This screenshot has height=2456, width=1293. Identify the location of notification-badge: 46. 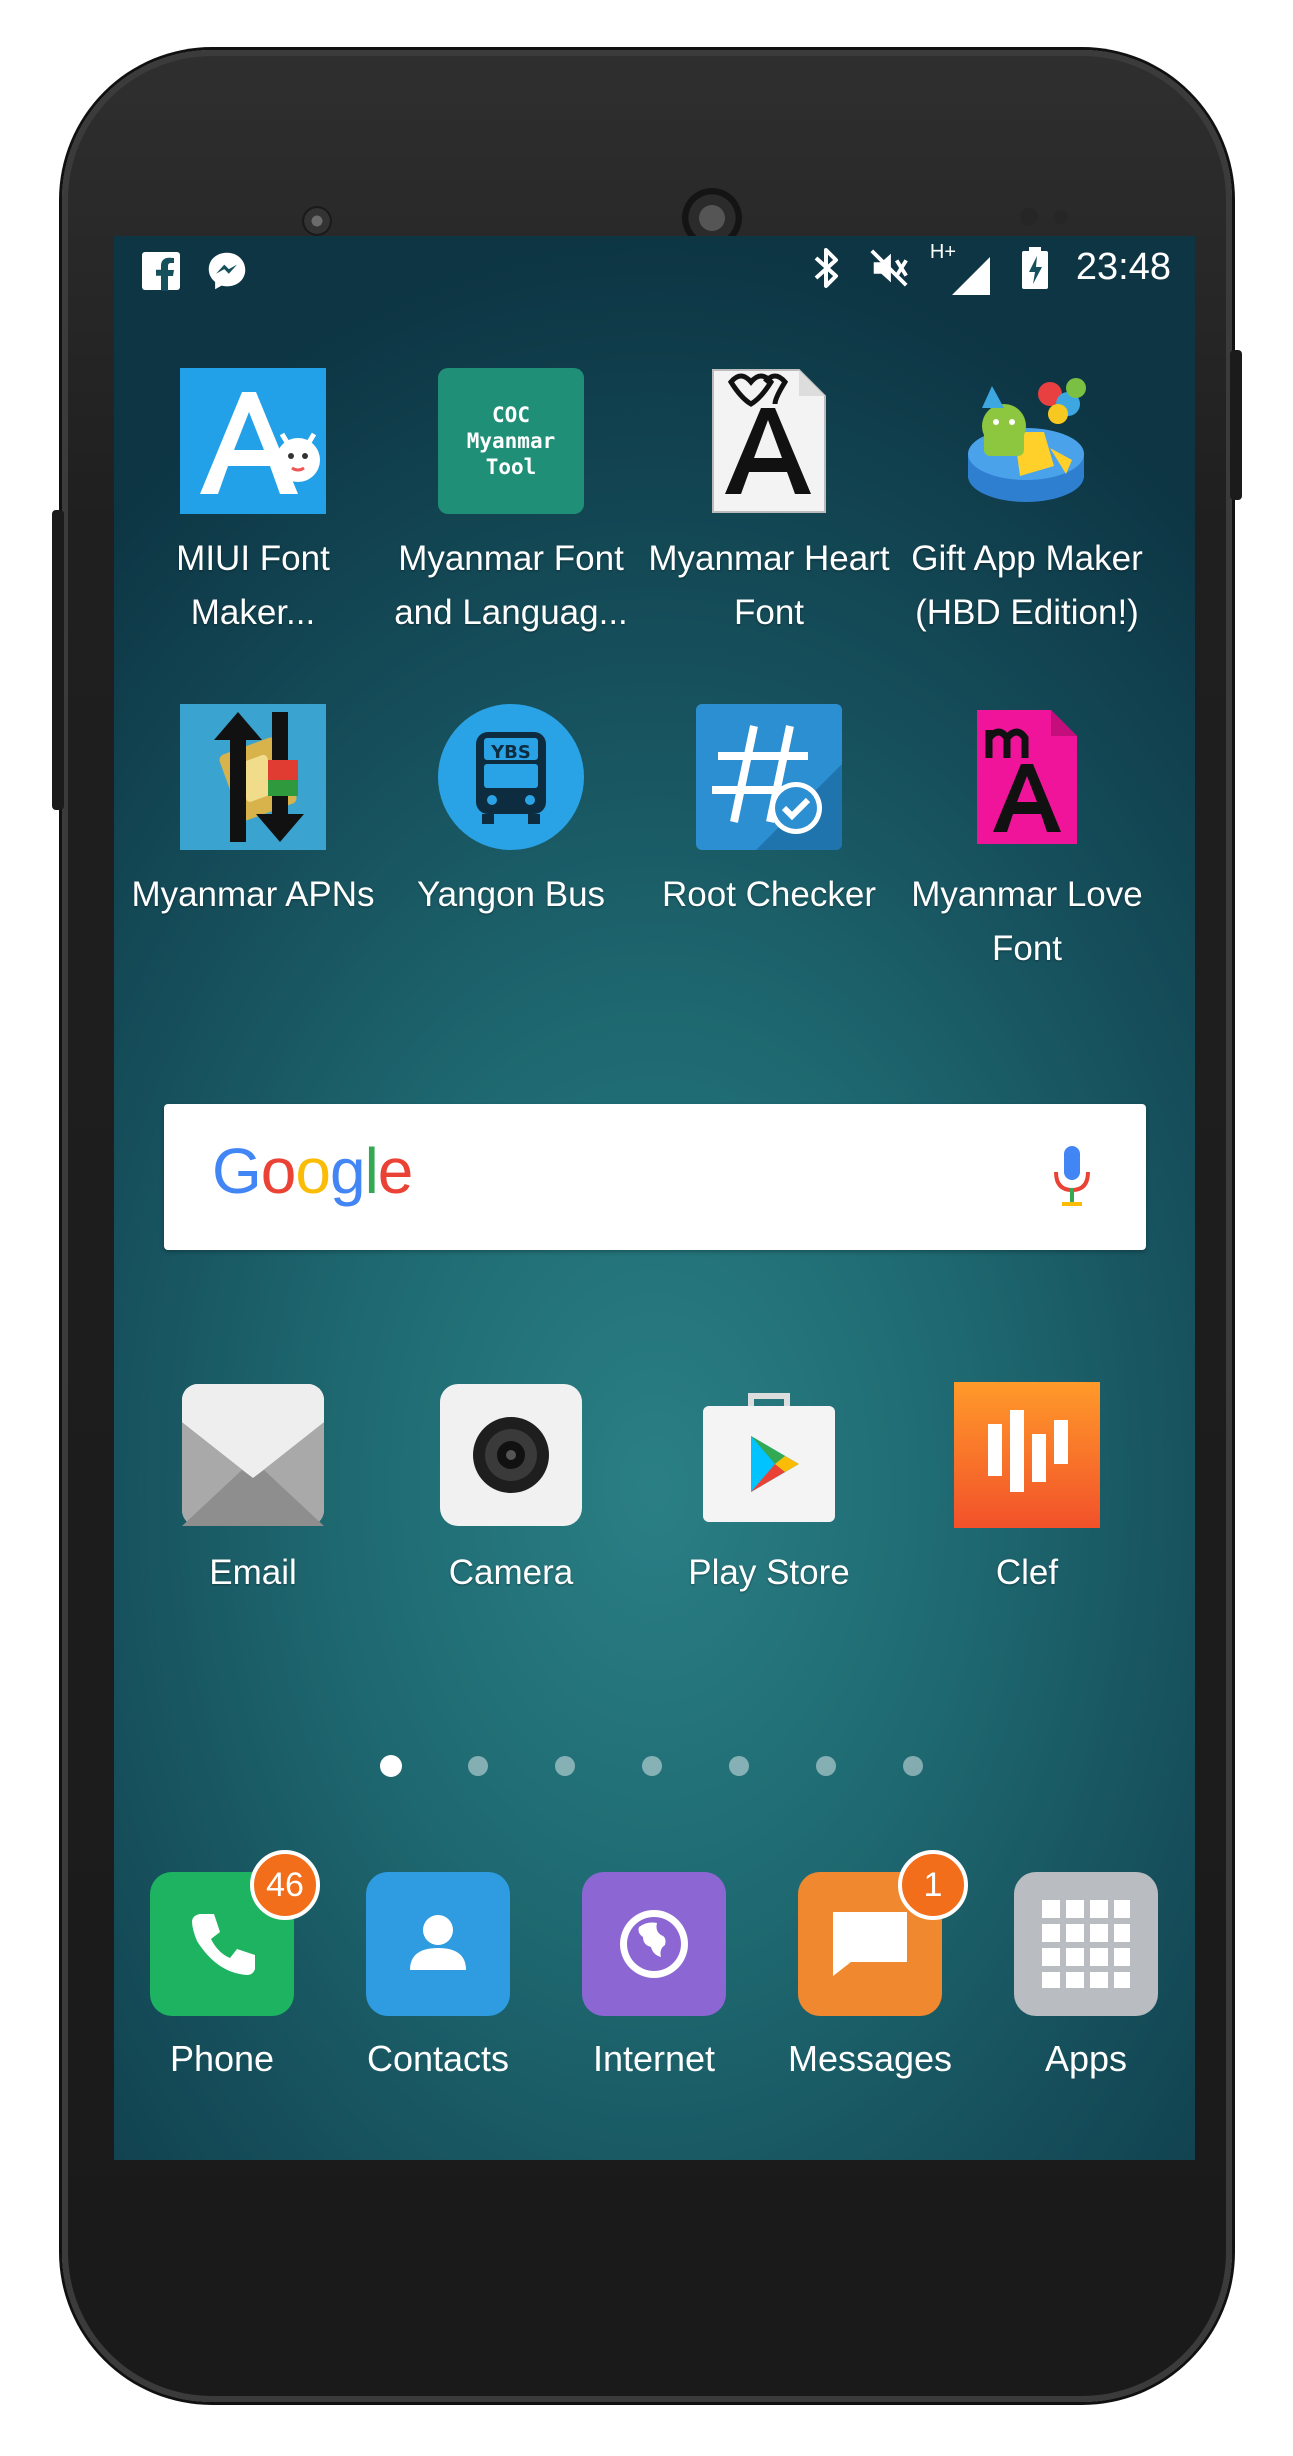
(285, 1885).